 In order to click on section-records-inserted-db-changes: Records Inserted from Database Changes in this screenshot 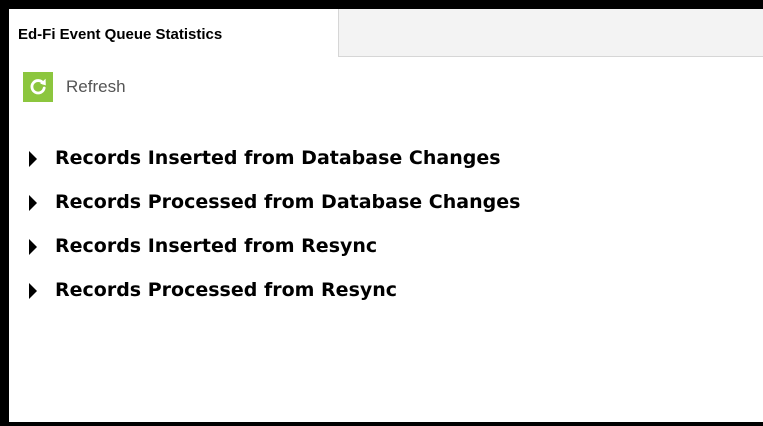, I will do `click(274, 158)`.